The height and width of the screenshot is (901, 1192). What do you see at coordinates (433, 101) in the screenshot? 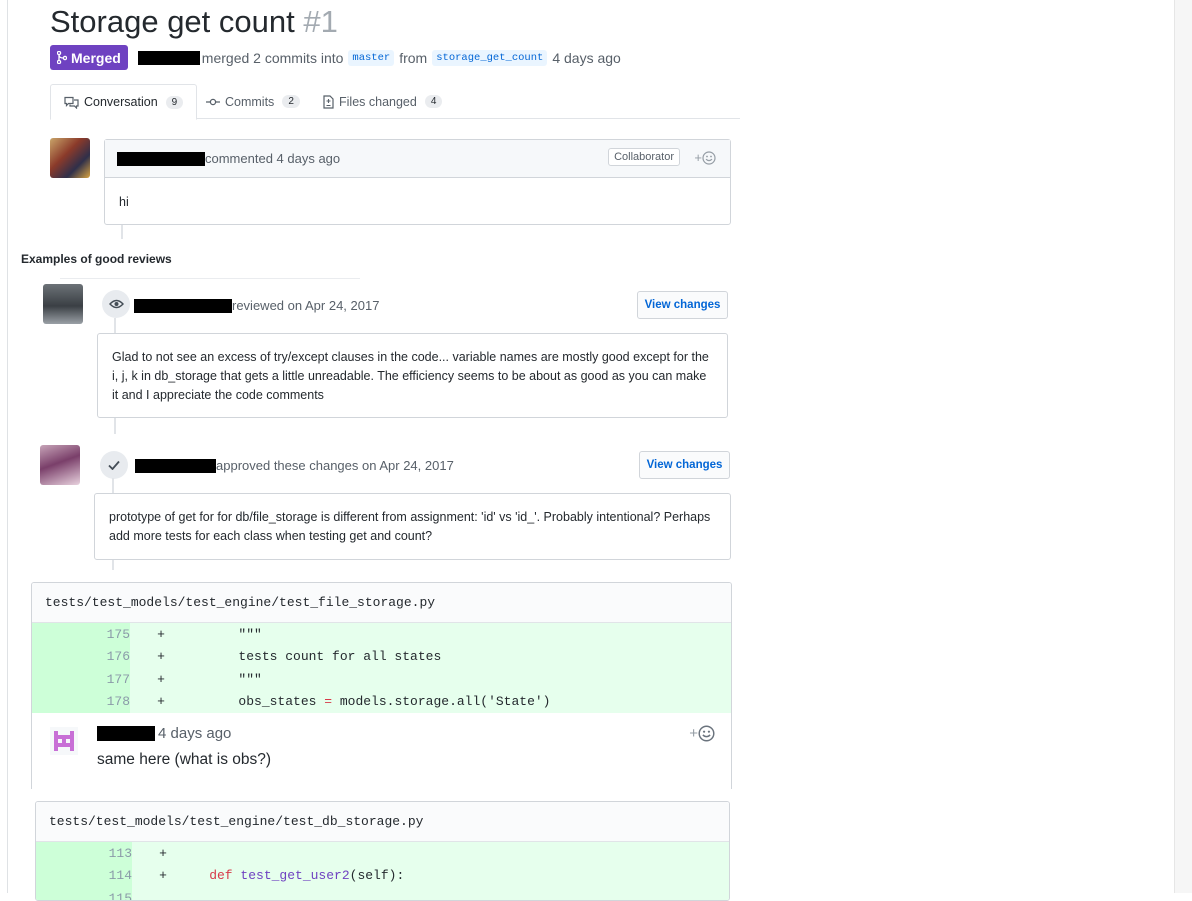
I see `tab-files-changed-count: 4` at bounding box center [433, 101].